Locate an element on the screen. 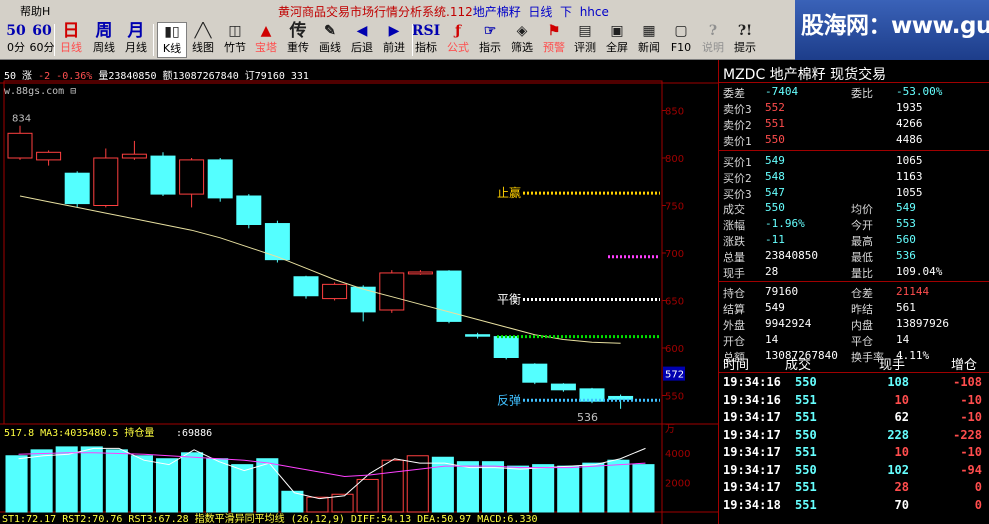 The width and height of the screenshot is (989, 524). news-icon: ▦ is located at coordinates (649, 31).